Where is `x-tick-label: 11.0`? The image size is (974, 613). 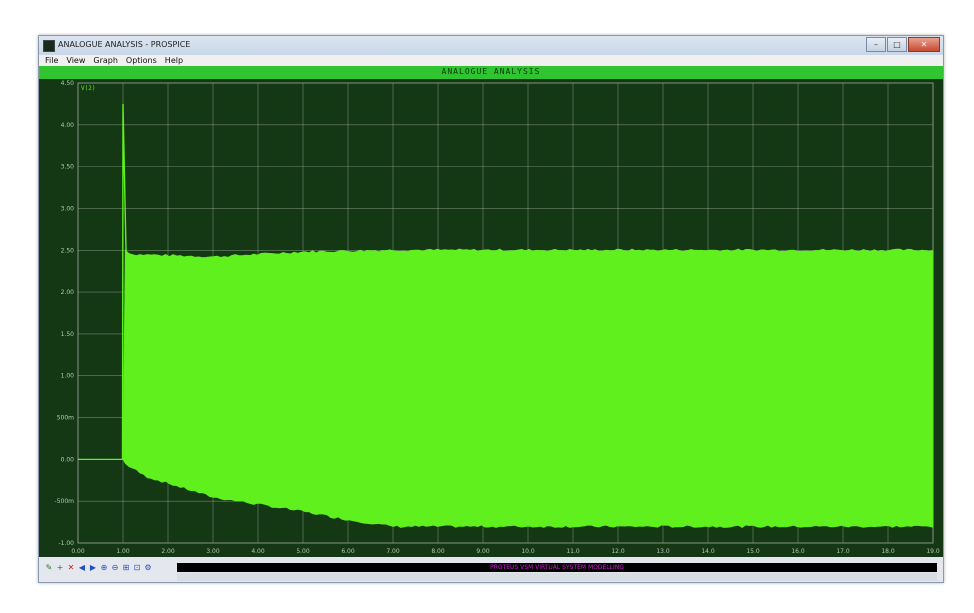
x-tick-label: 11.0 is located at coordinates (573, 551).